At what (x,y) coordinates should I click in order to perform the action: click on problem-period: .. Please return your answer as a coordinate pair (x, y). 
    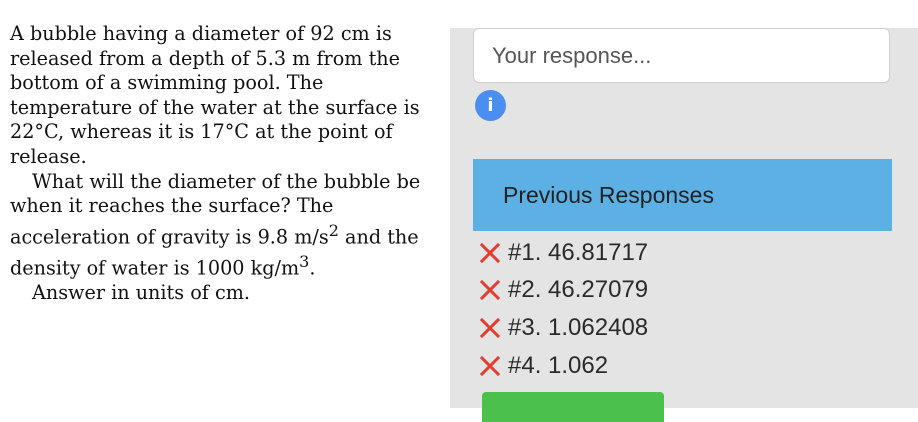
    Looking at the image, I should click on (312, 268).